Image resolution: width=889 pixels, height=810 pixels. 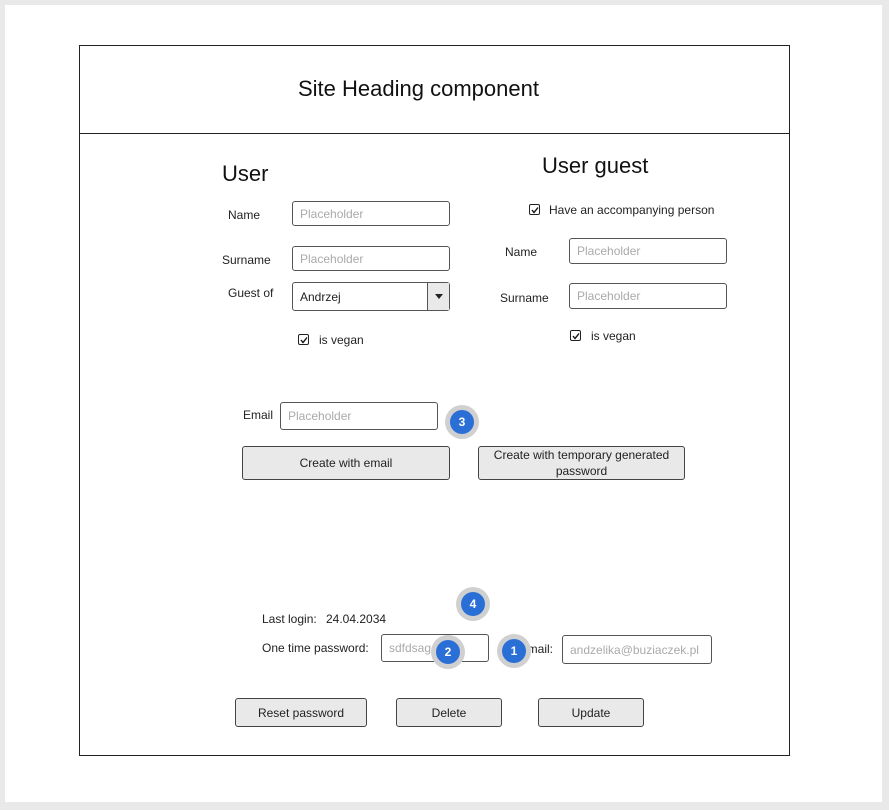 I want to click on last-login-value: 24.04.2034, so click(x=356, y=619).